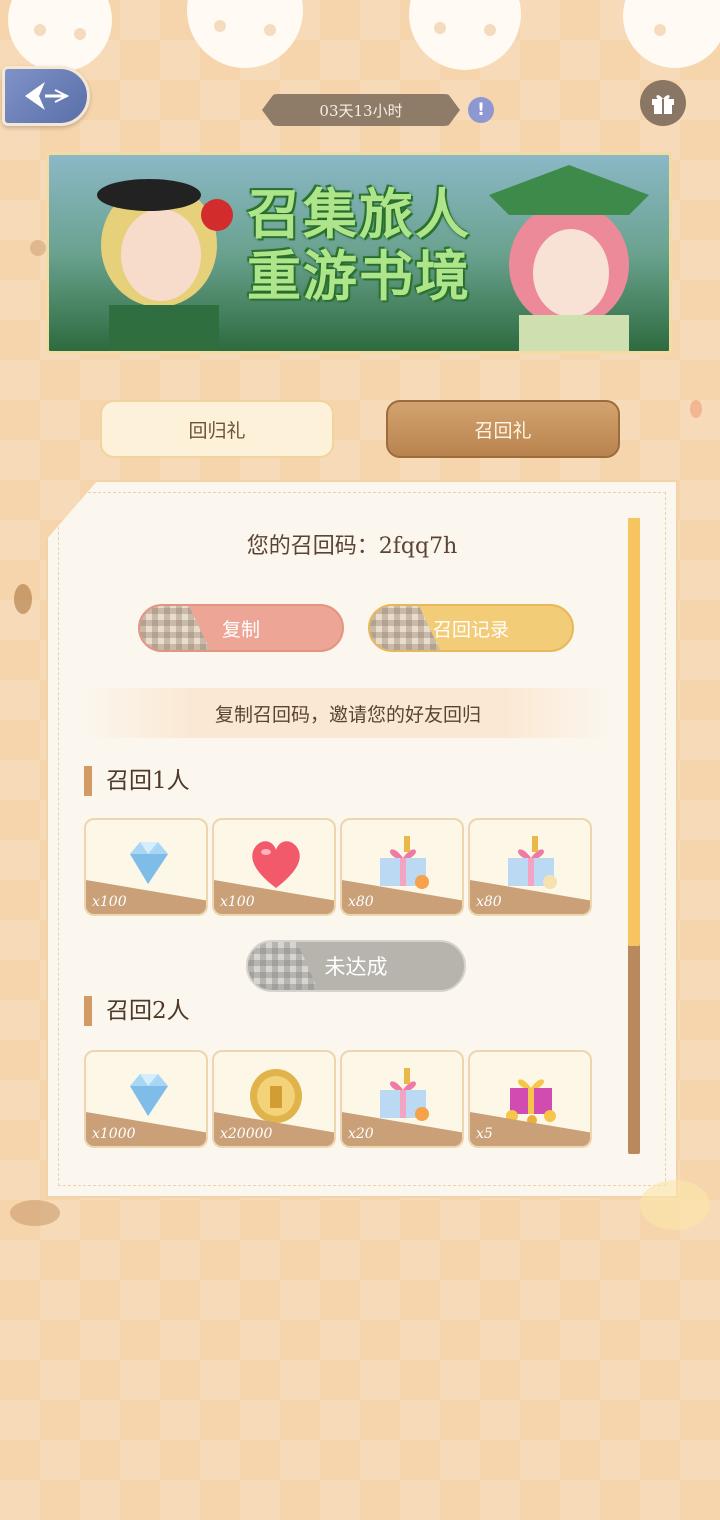 The height and width of the screenshot is (1520, 720). I want to click on reward-item: x1000, so click(146, 1099).